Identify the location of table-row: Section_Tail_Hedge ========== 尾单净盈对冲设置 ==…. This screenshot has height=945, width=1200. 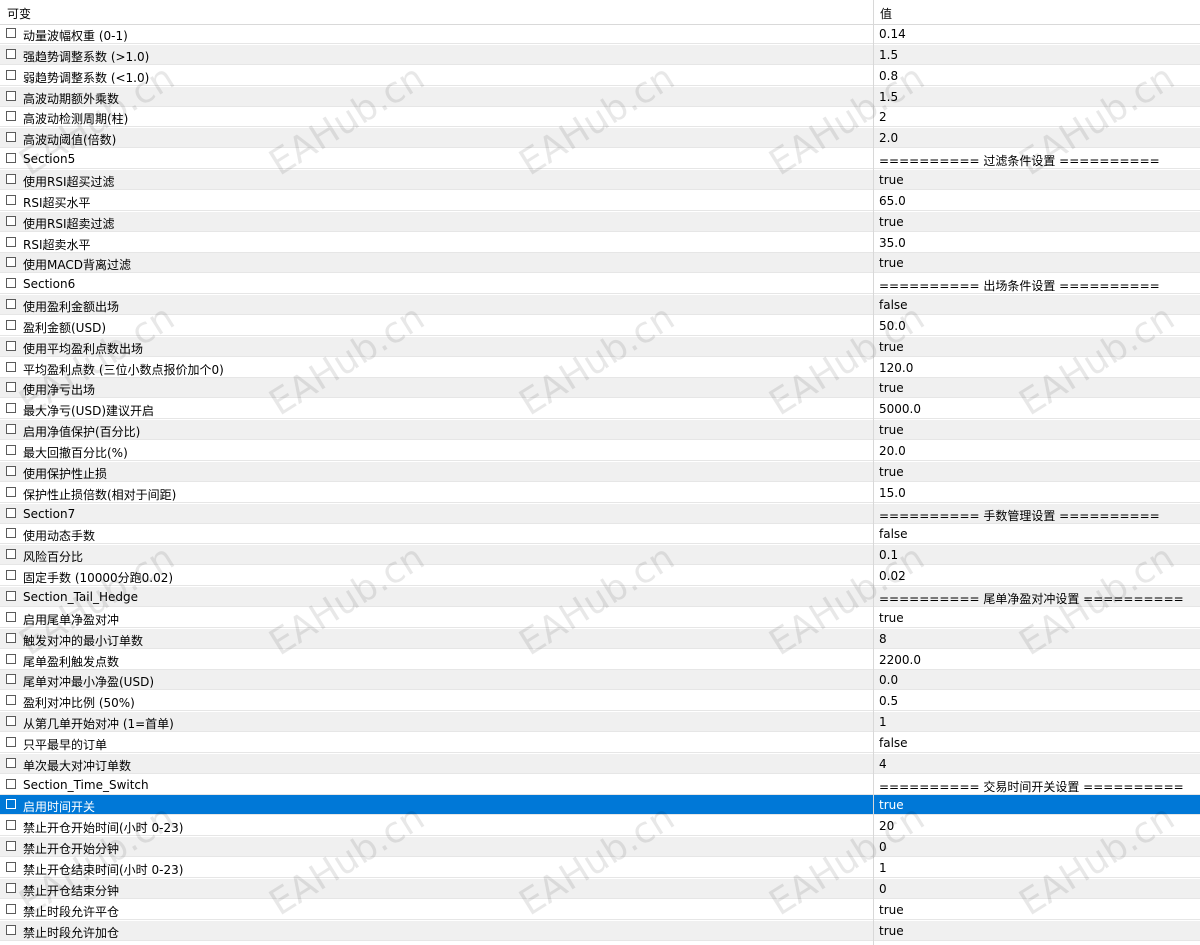
(600, 596).